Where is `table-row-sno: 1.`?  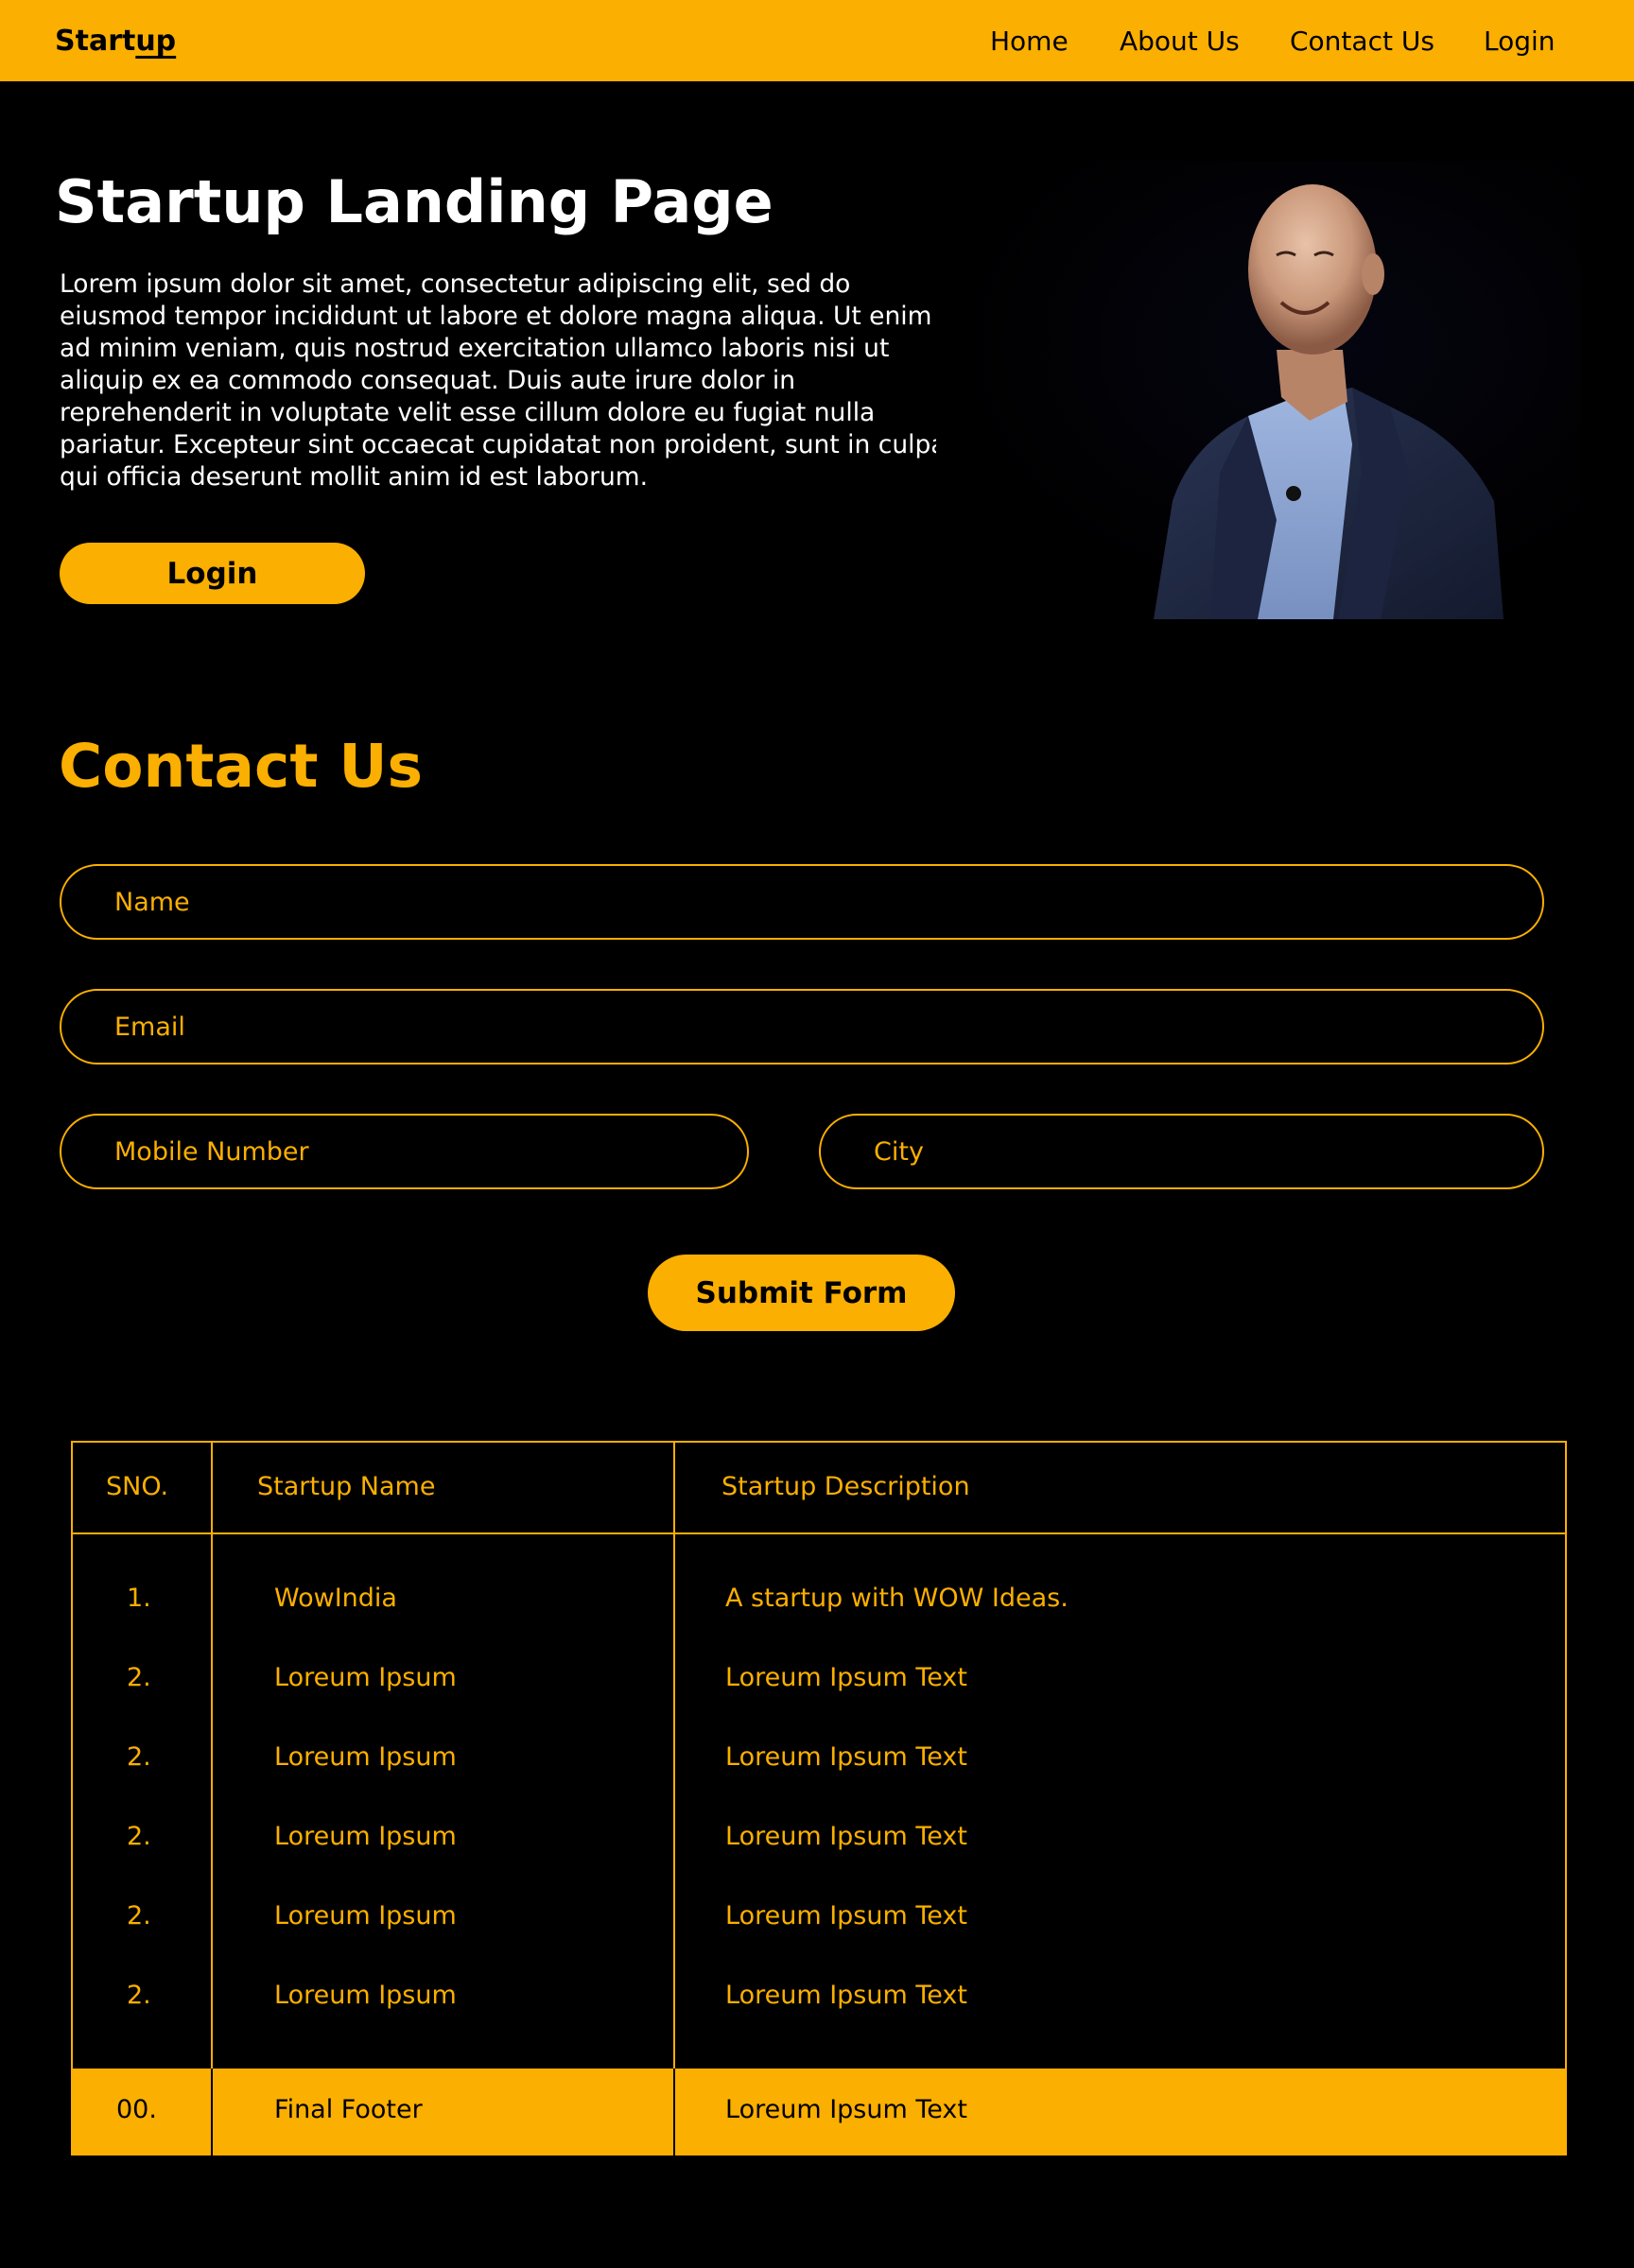 table-row-sno: 1. is located at coordinates (139, 1599).